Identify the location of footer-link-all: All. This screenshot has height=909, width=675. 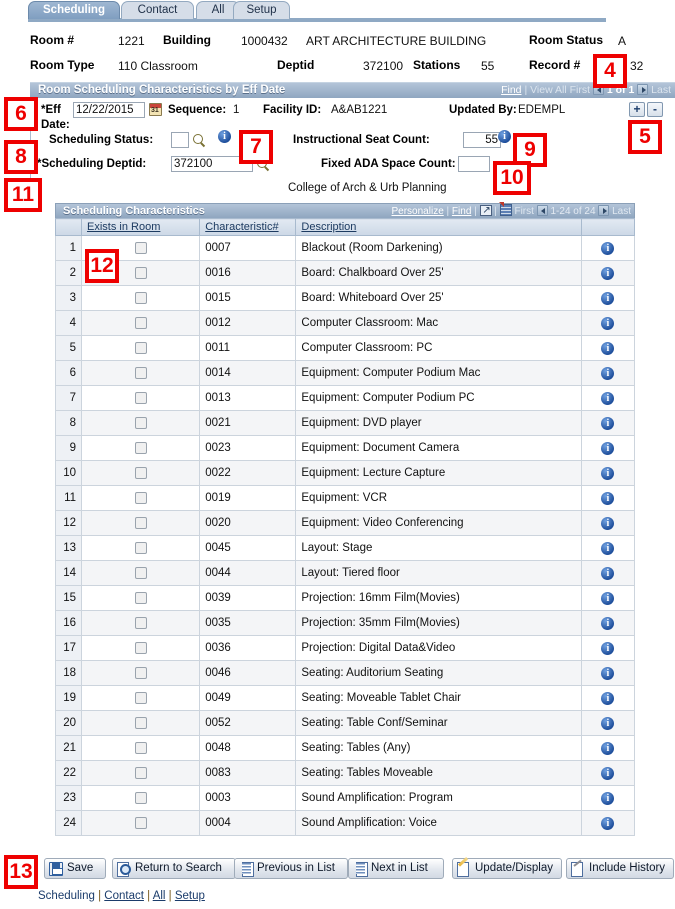
(159, 896).